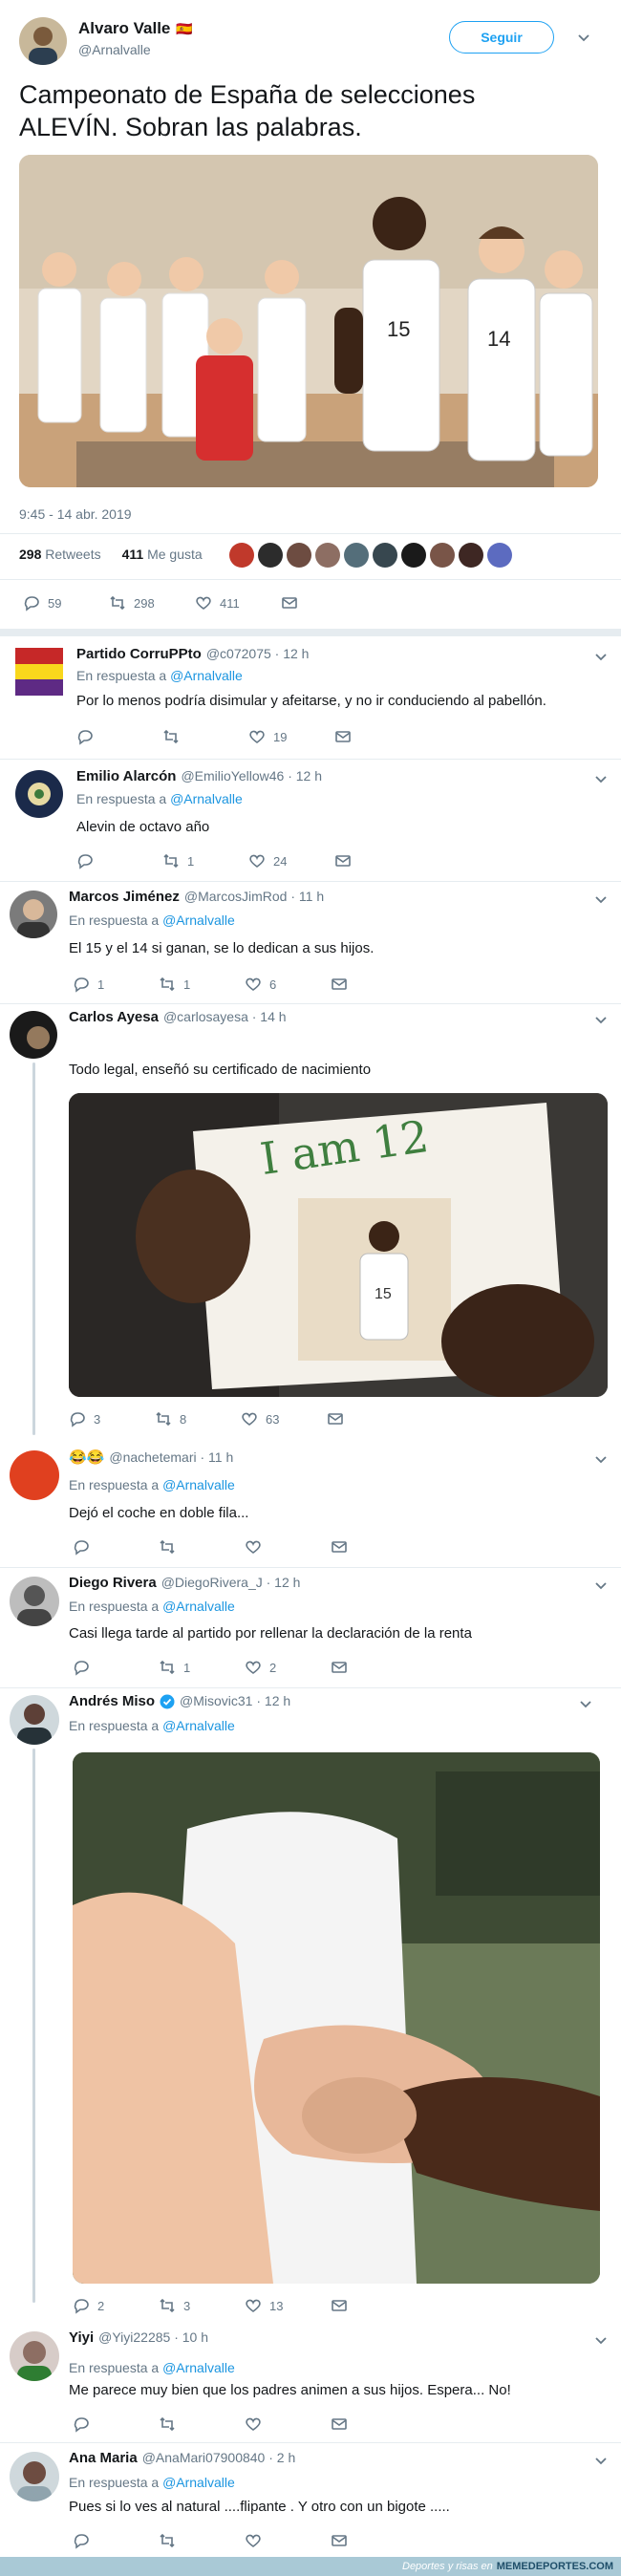 The height and width of the screenshot is (2576, 621). What do you see at coordinates (86, 1457) in the screenshot?
I see `reply-author-name: 😂😂` at bounding box center [86, 1457].